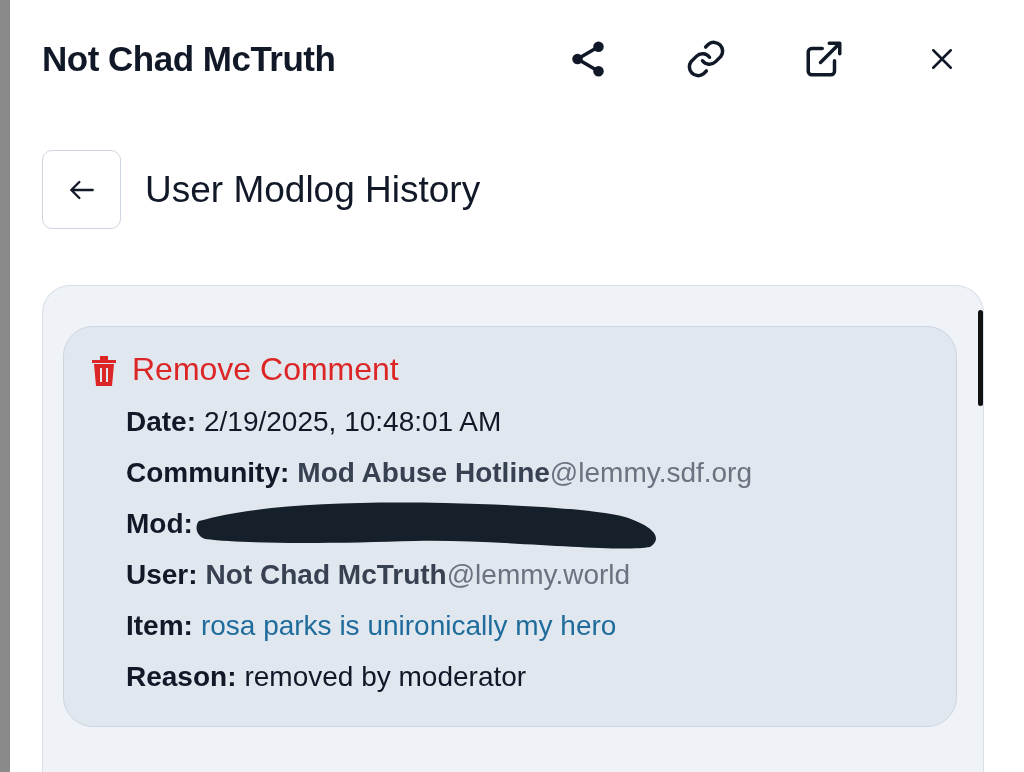 This screenshot has height=772, width=1024. What do you see at coordinates (385, 676) in the screenshot?
I see `field-value: removed by moderator` at bounding box center [385, 676].